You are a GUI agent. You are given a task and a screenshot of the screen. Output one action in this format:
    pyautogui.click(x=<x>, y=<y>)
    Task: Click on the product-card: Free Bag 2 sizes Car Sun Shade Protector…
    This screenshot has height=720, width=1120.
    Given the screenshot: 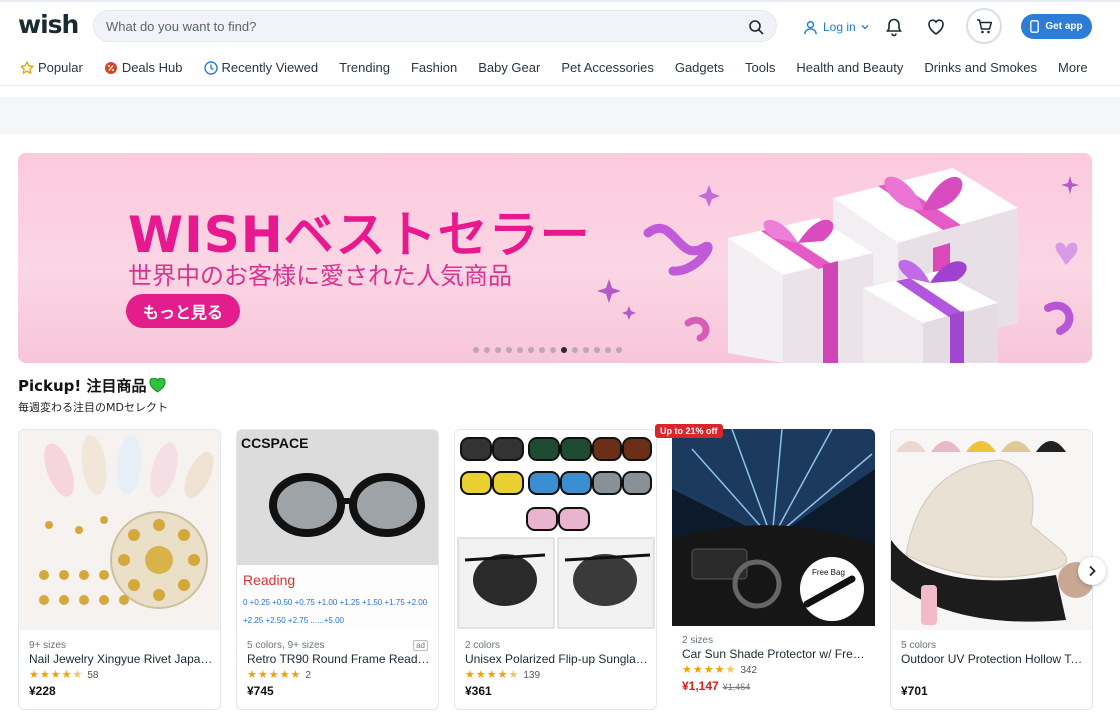 What is the action you would take?
    pyautogui.click(x=773, y=569)
    